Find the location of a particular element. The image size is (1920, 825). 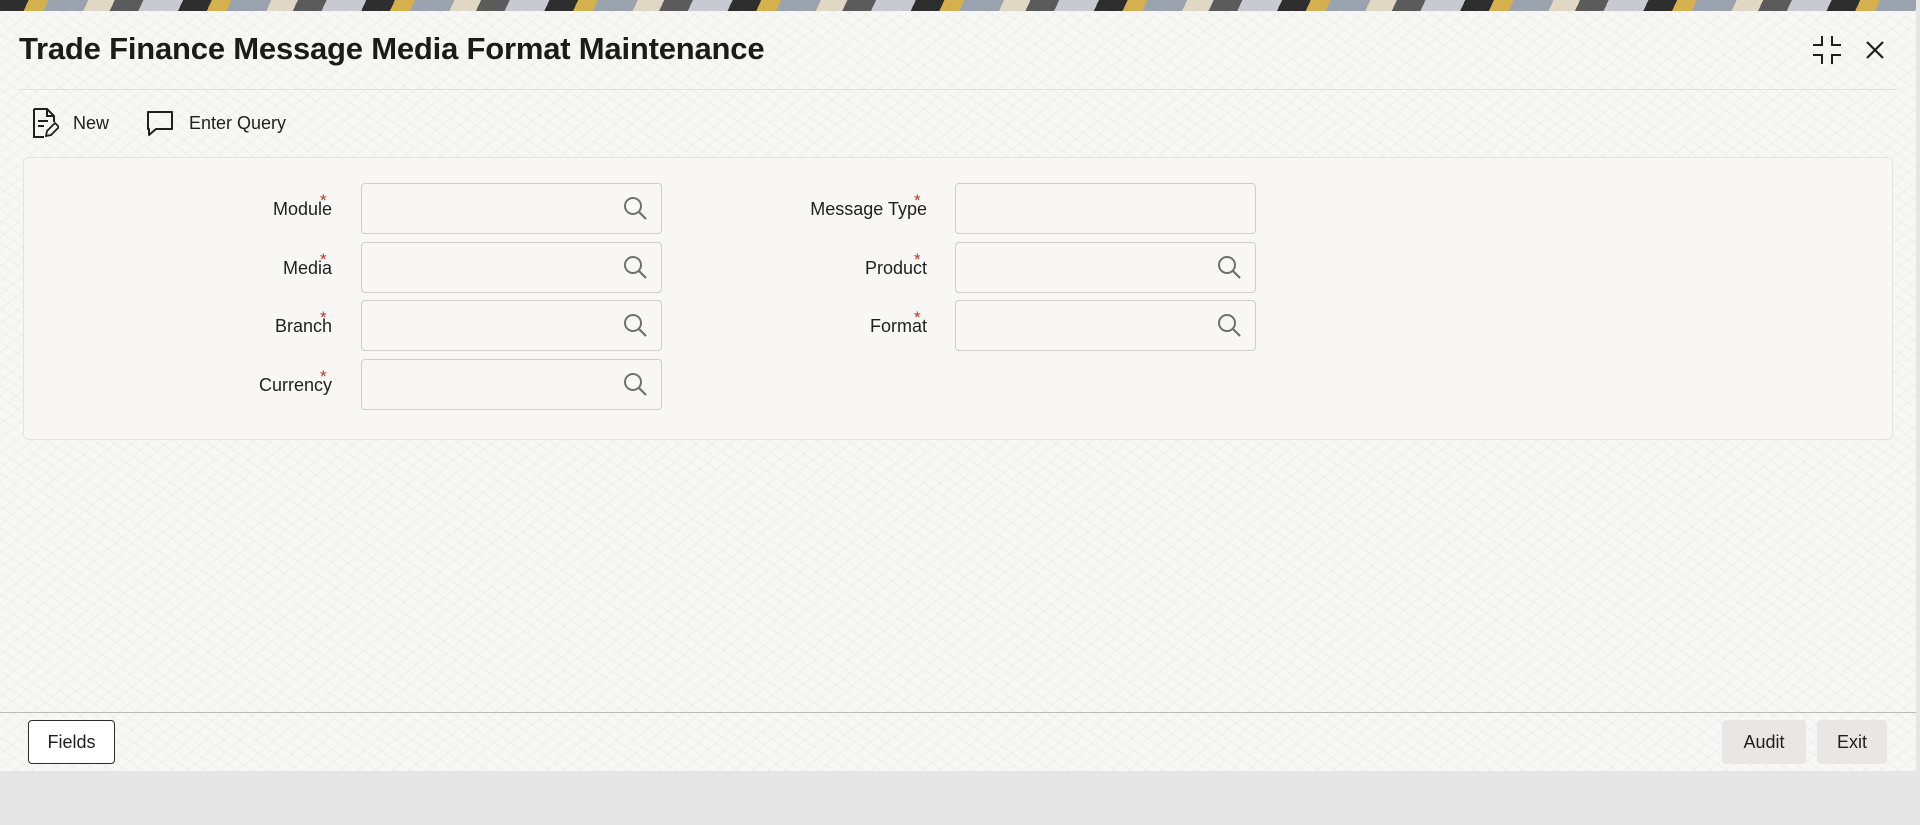

title-divider is located at coordinates (958, 89).